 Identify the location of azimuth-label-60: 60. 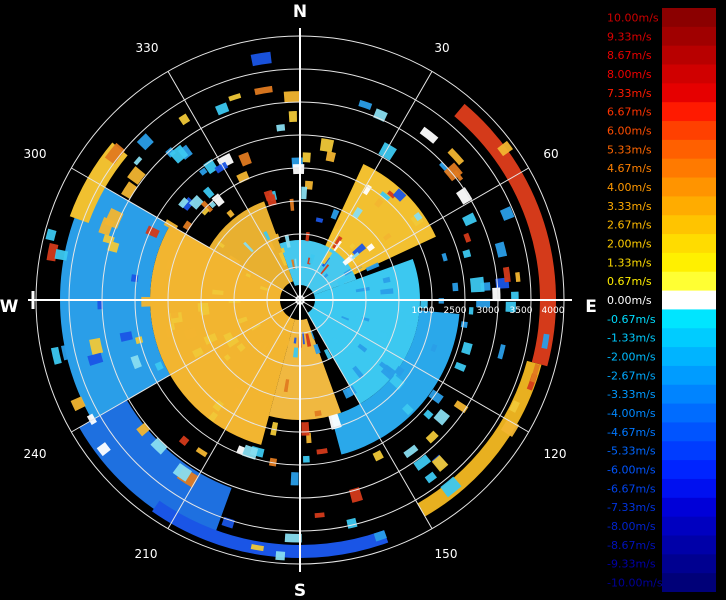
(550, 154).